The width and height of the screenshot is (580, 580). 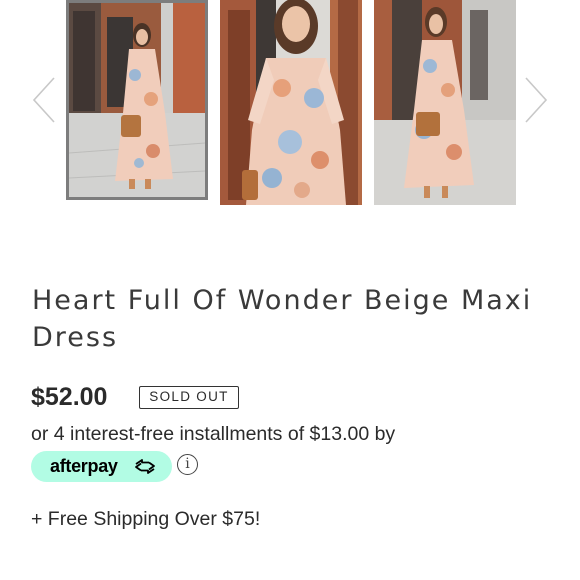 What do you see at coordinates (187, 464) in the screenshot?
I see `info-icon: i` at bounding box center [187, 464].